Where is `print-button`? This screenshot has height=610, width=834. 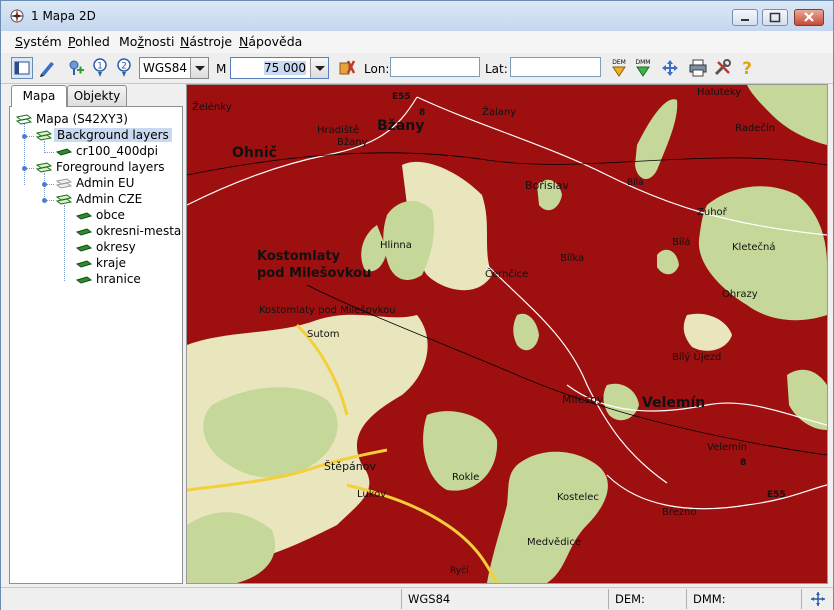 print-button is located at coordinates (698, 68).